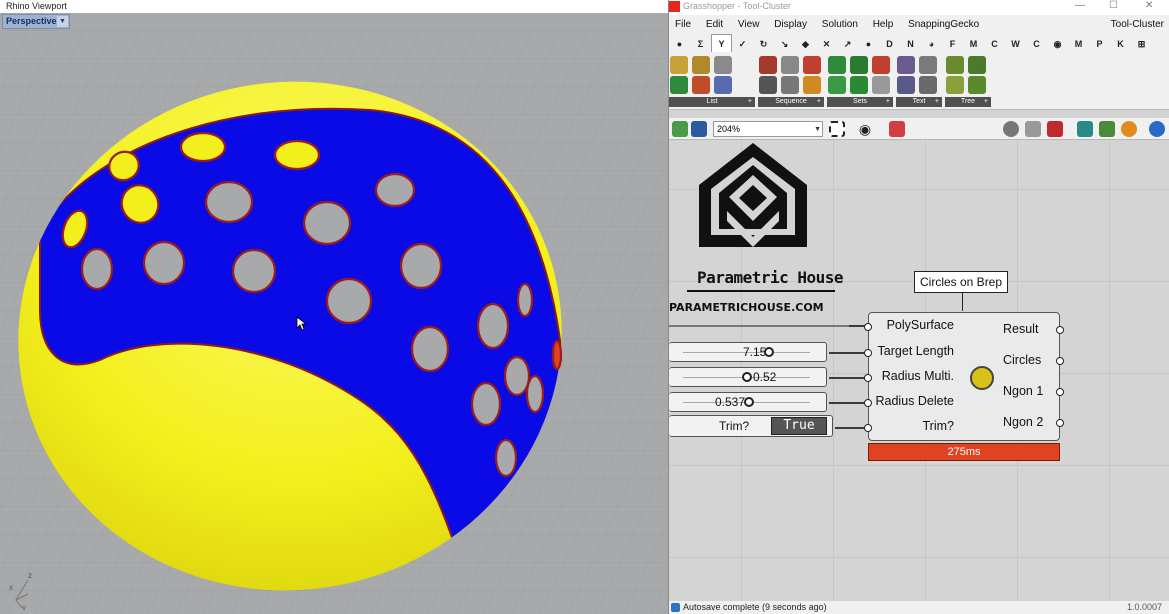 The width and height of the screenshot is (1169, 614). I want to click on open-file-icon, so click(680, 129).